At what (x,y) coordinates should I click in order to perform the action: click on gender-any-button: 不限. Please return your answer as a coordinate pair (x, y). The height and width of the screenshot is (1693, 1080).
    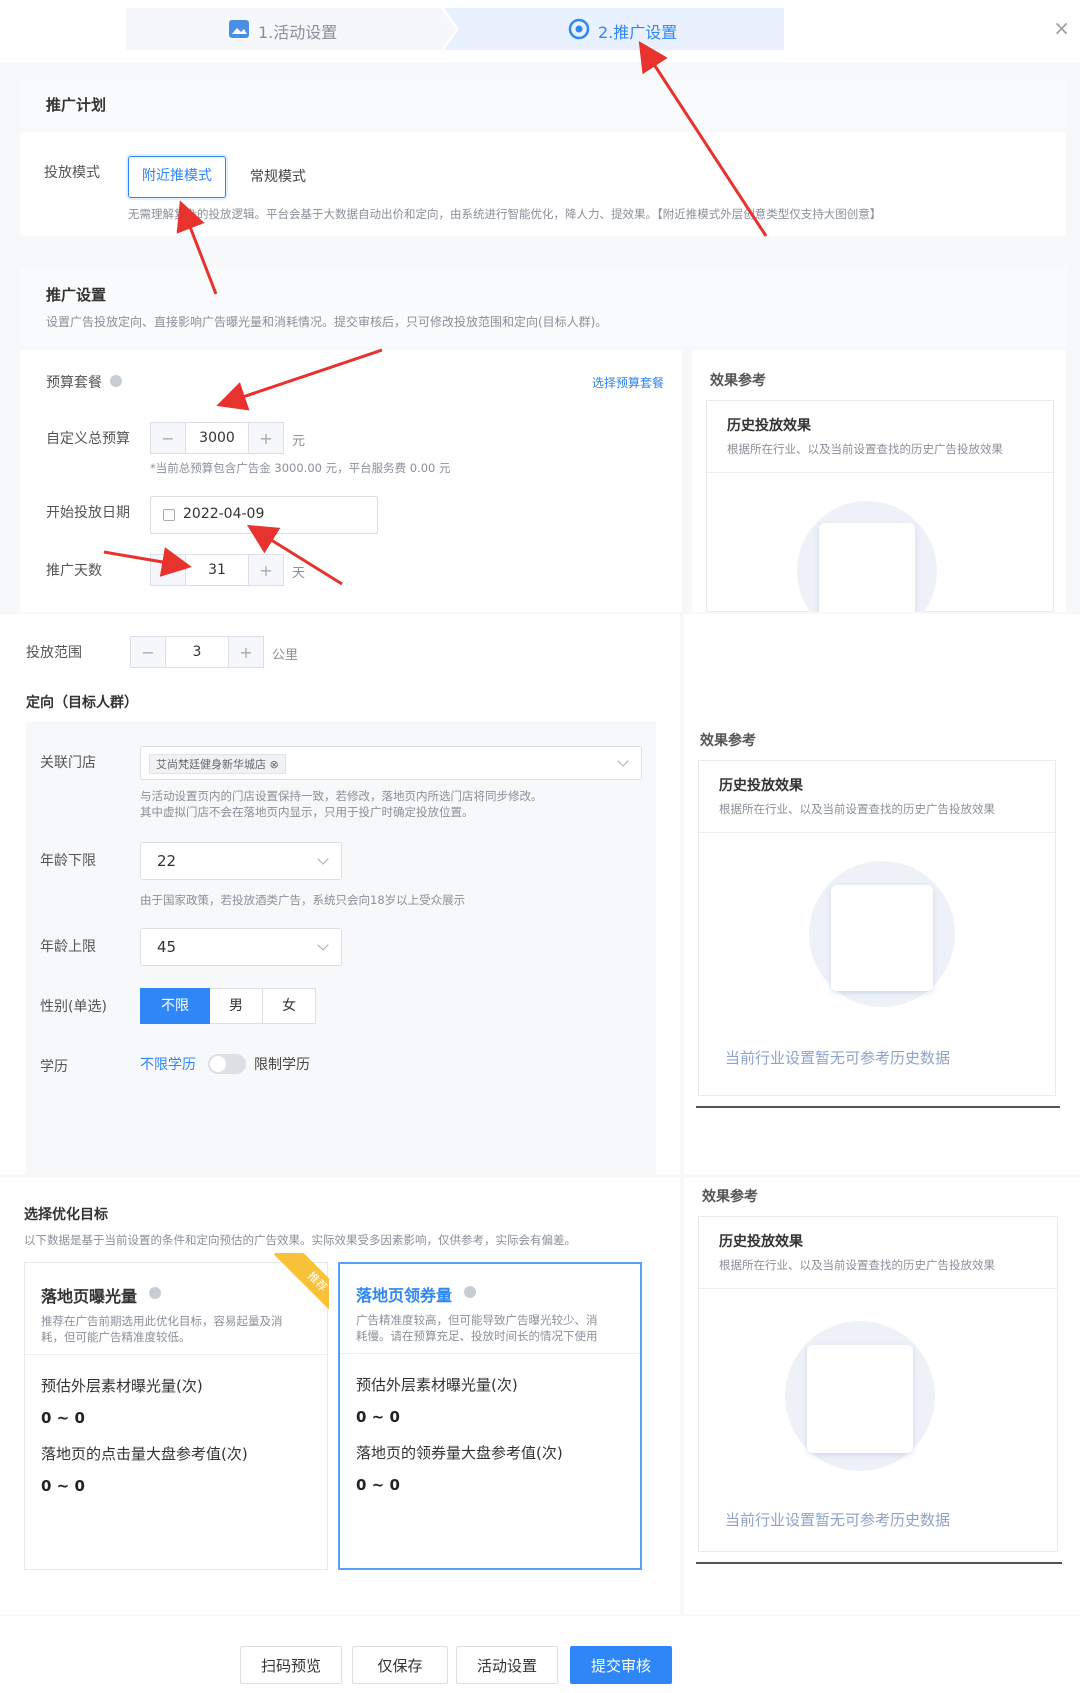
    Looking at the image, I should click on (175, 1006).